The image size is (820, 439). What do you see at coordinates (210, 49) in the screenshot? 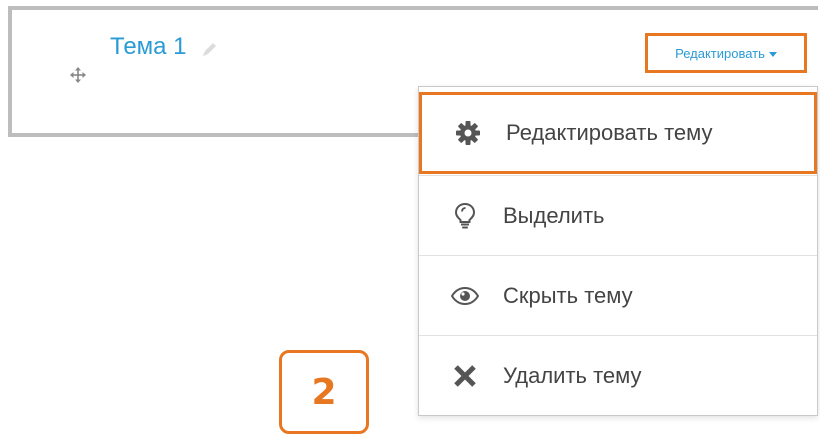
I see `pencil-icon` at bounding box center [210, 49].